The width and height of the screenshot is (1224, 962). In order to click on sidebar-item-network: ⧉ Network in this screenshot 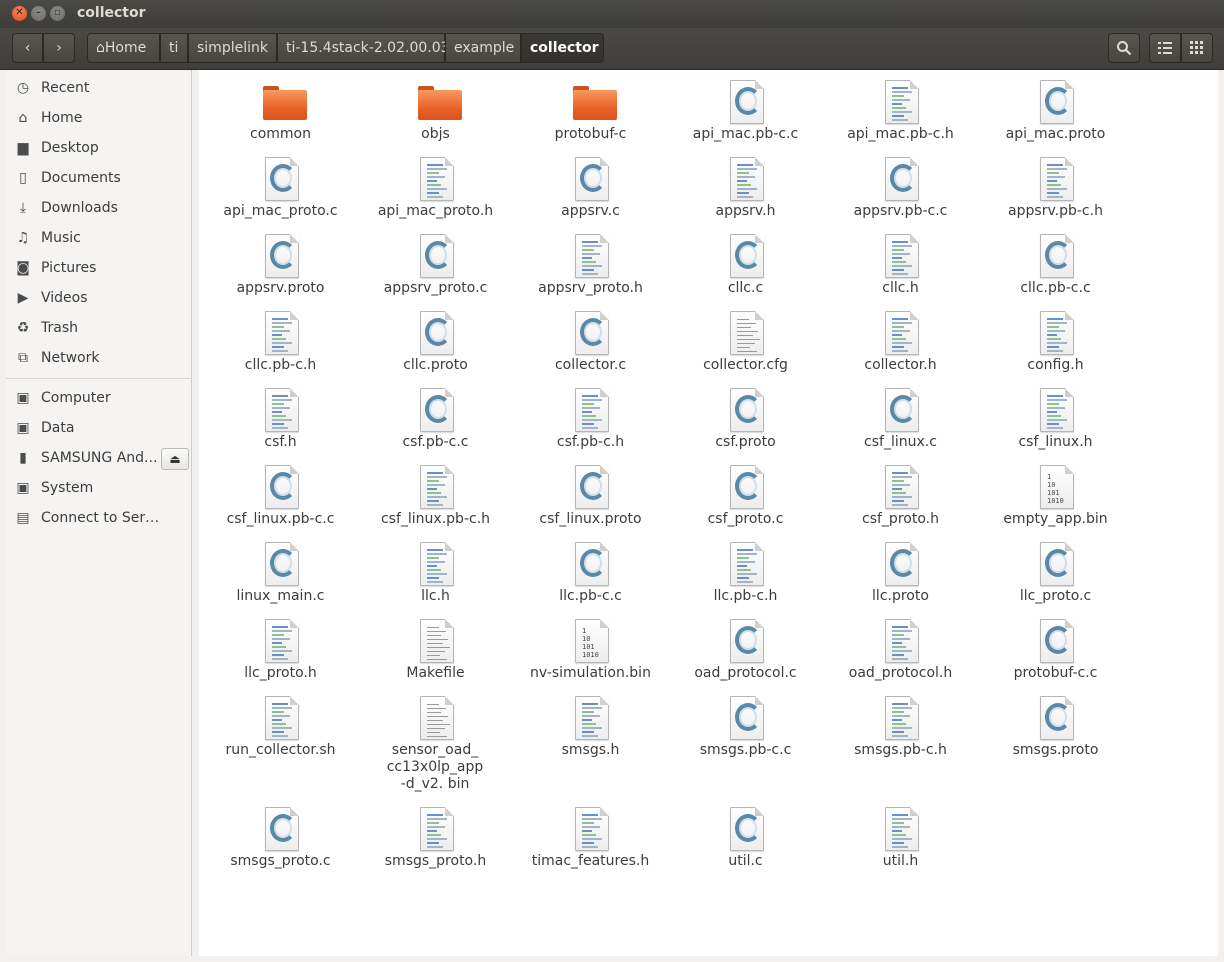, I will do `click(99, 358)`.